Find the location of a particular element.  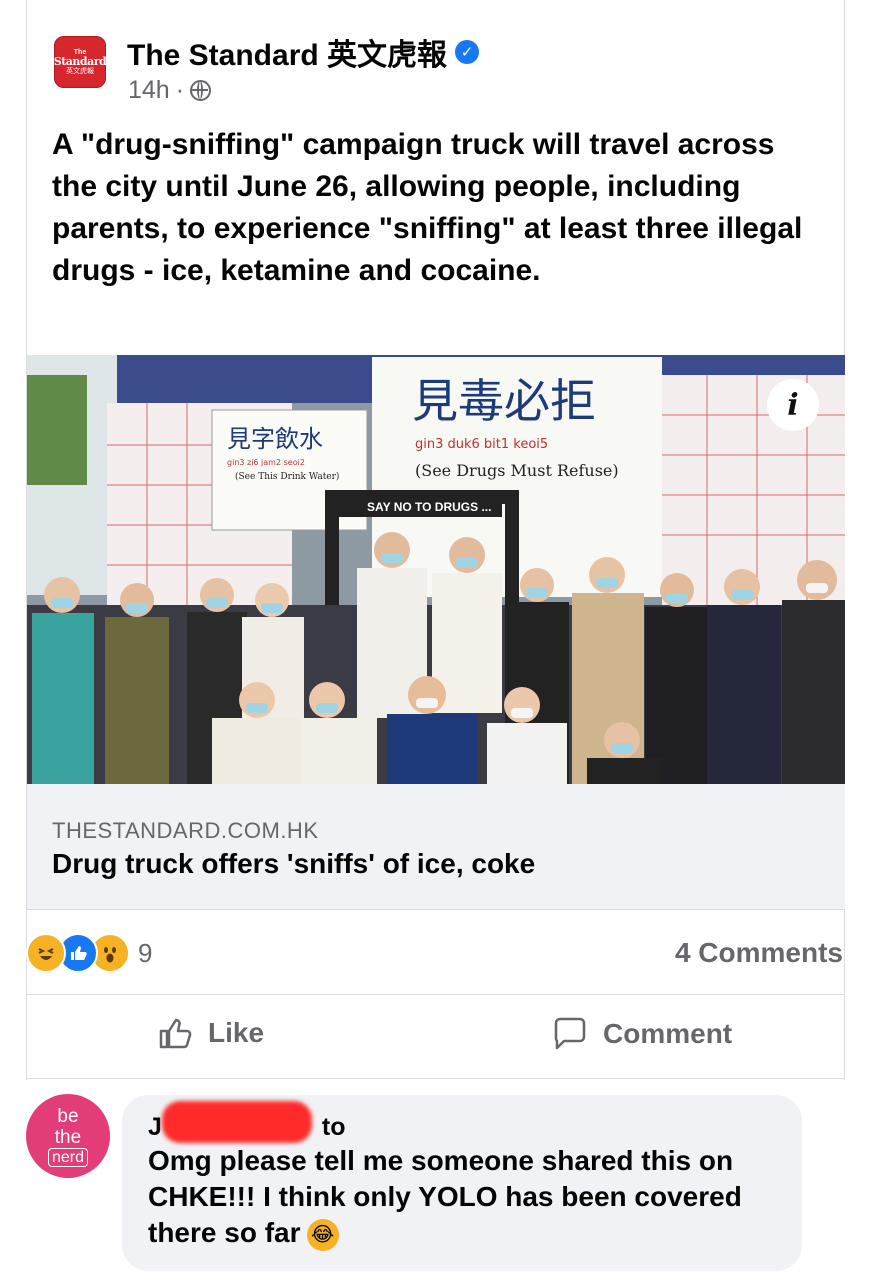

link-title: Drug truck offers 'sniffs' of ice, coke is located at coordinates (294, 863).